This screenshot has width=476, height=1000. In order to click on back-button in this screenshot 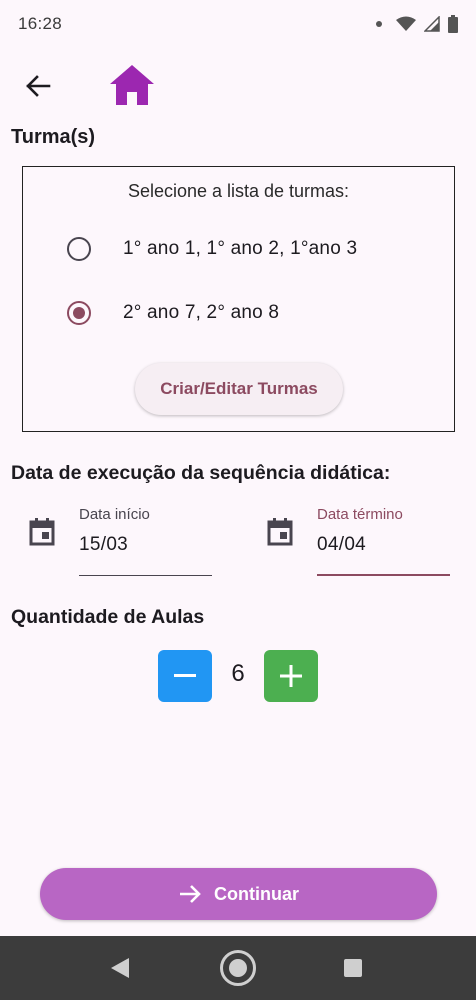, I will do `click(38, 86)`.